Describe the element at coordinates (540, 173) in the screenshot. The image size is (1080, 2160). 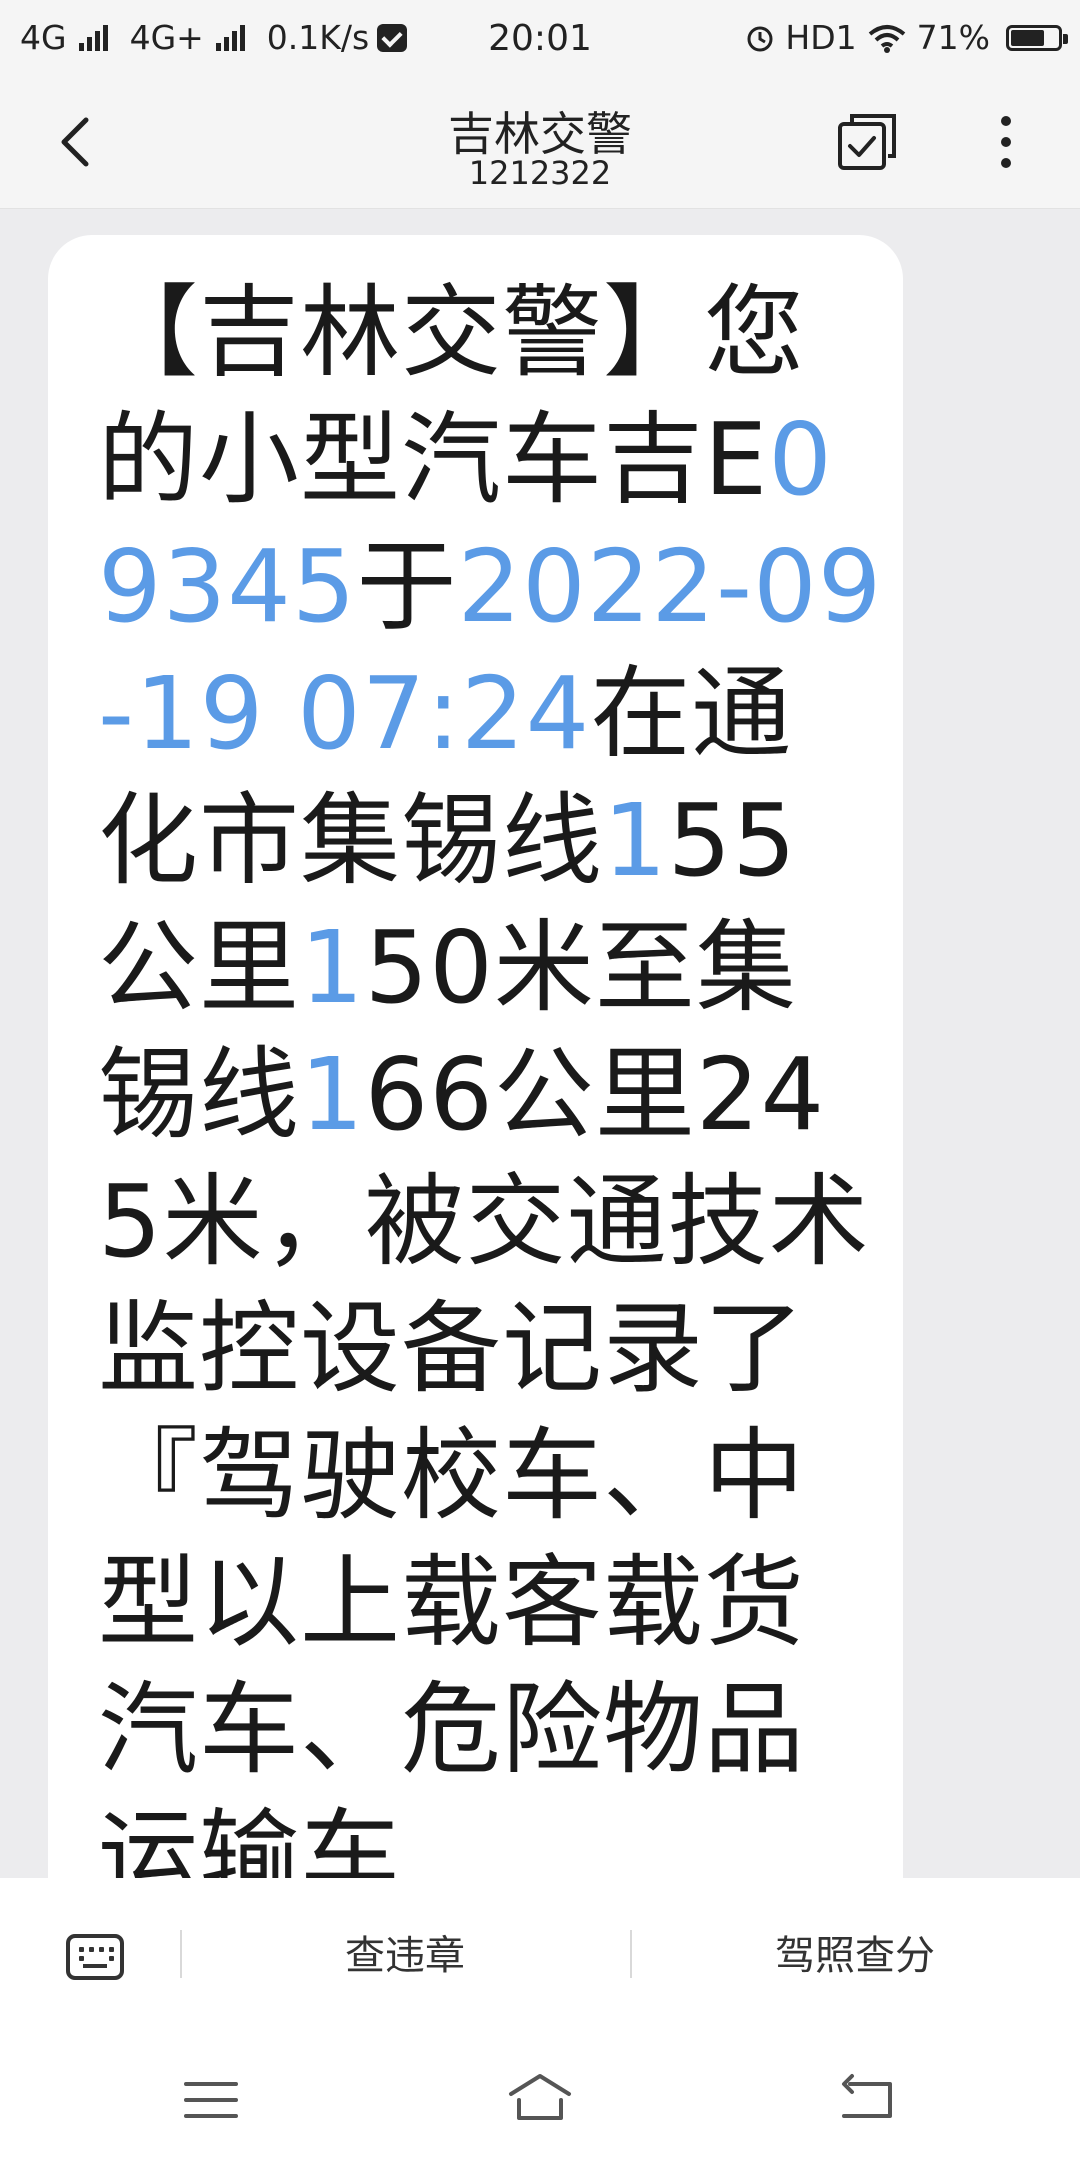
I see `sender-number: 1212322` at that location.